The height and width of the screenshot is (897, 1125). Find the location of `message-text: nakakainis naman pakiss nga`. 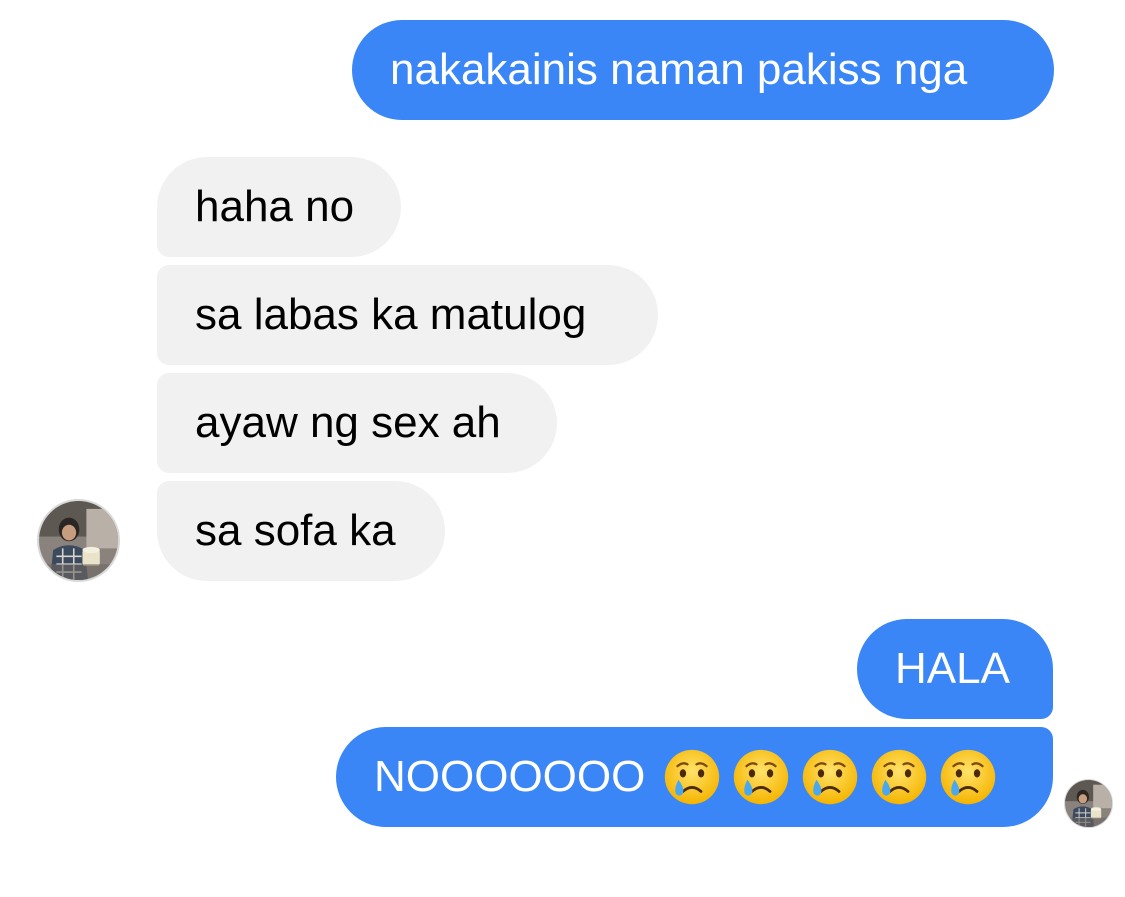

message-text: nakakainis naman pakiss nga is located at coordinates (679, 69).